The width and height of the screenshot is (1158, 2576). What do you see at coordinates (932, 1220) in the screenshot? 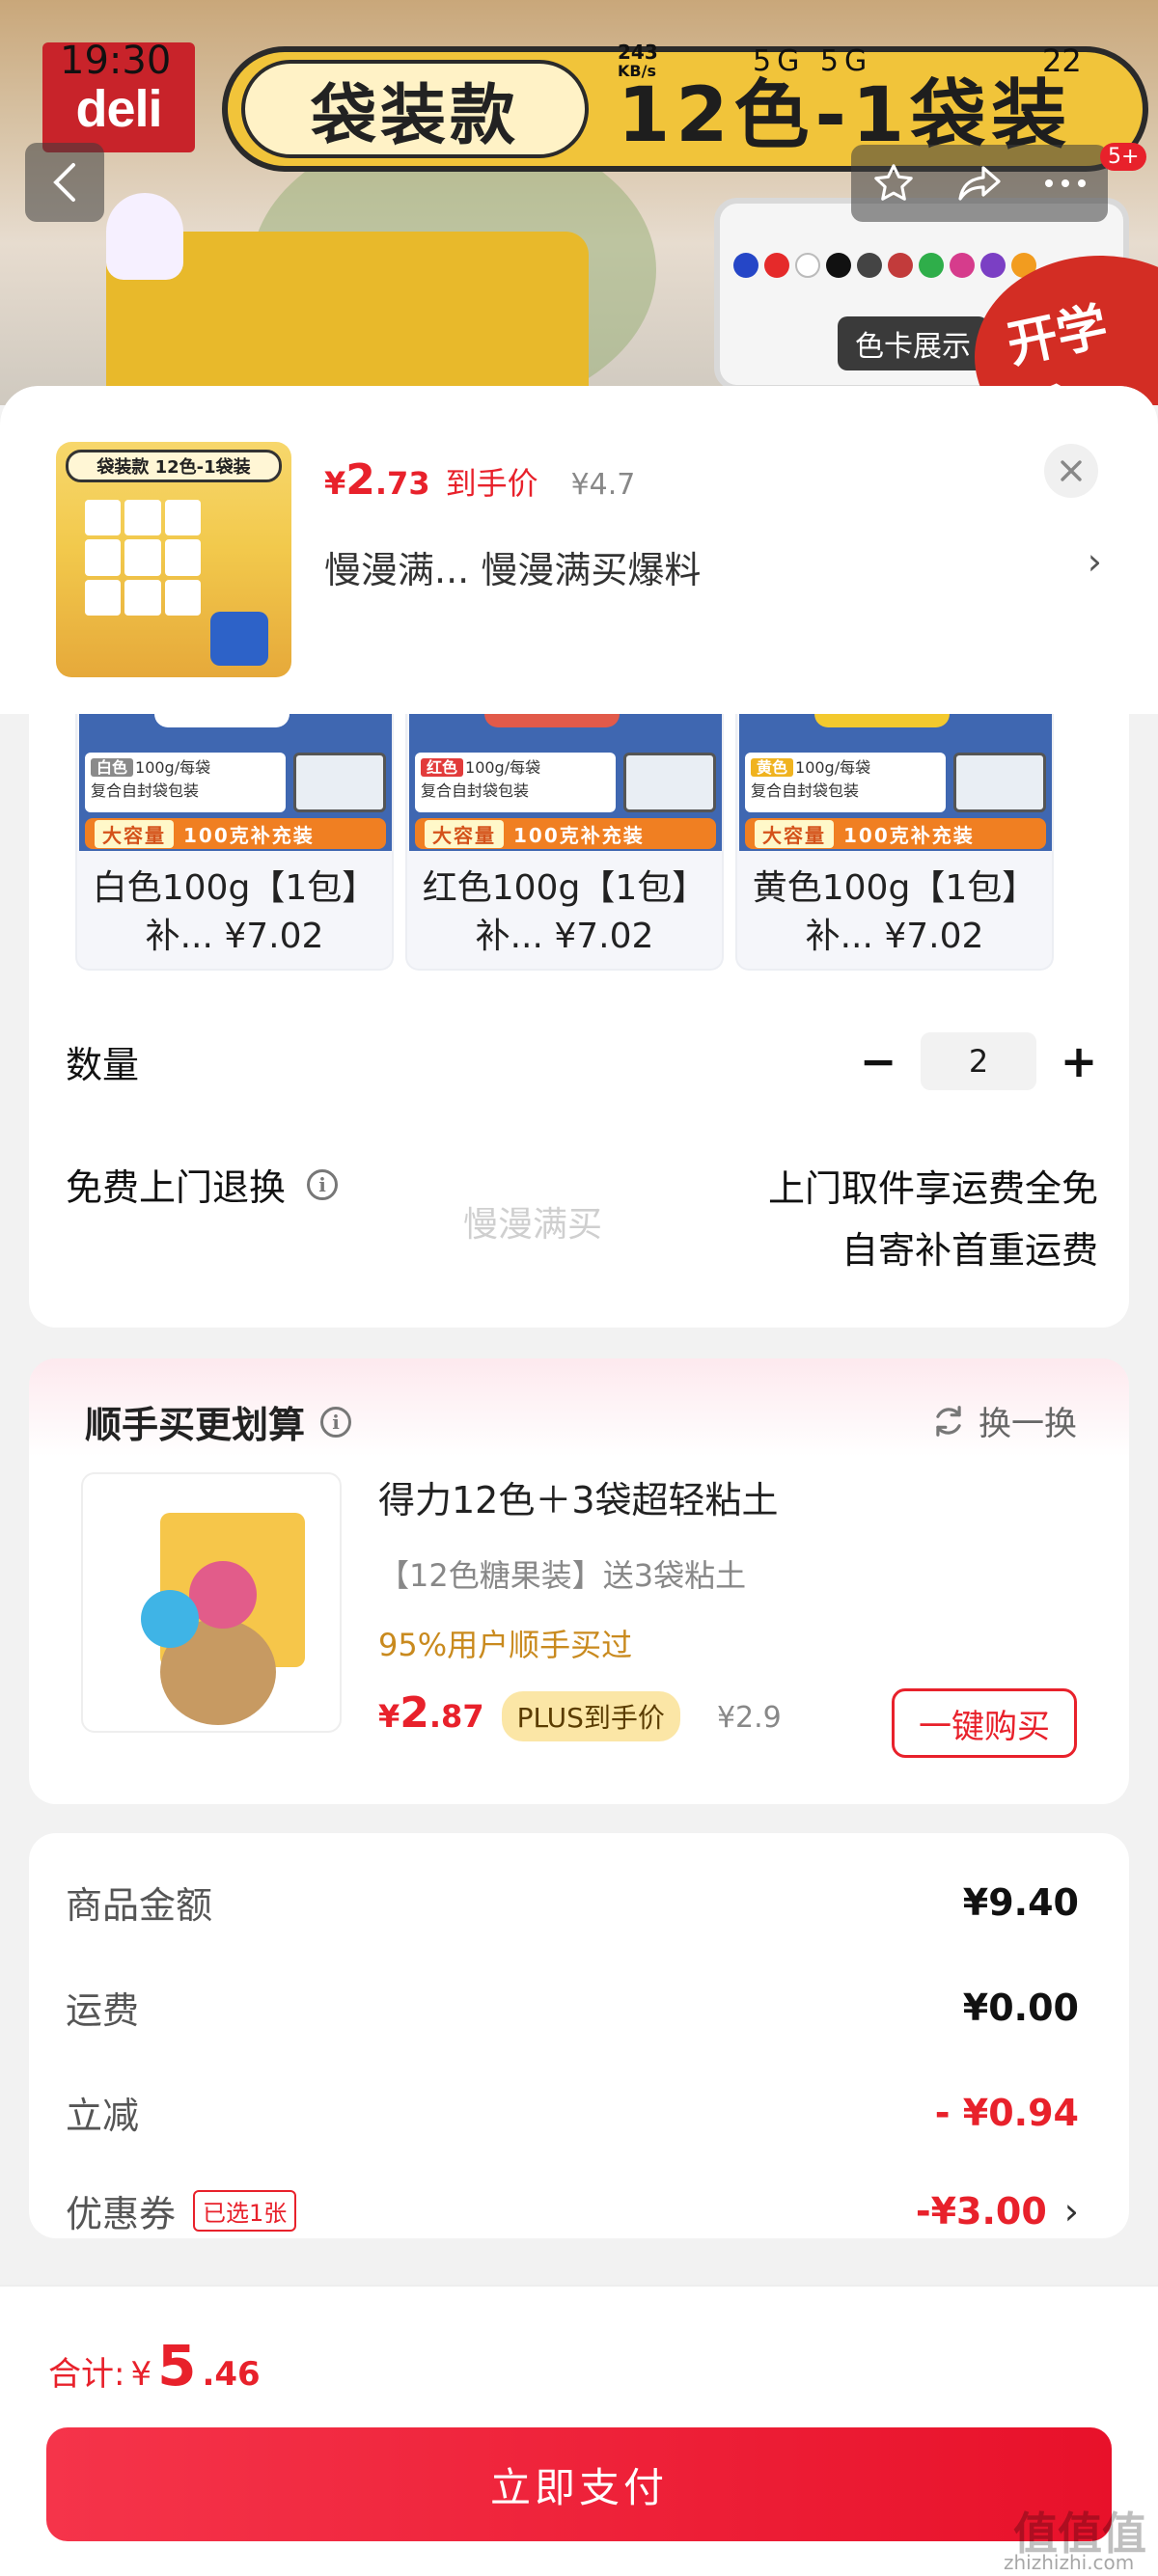
I see `return-policy-detail: 上门取件享运费全免 自寄补首重运费` at bounding box center [932, 1220].